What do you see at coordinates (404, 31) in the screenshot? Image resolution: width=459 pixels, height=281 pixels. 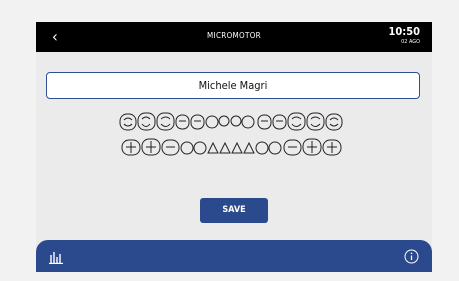 I see `clock-time: 10:50` at bounding box center [404, 31].